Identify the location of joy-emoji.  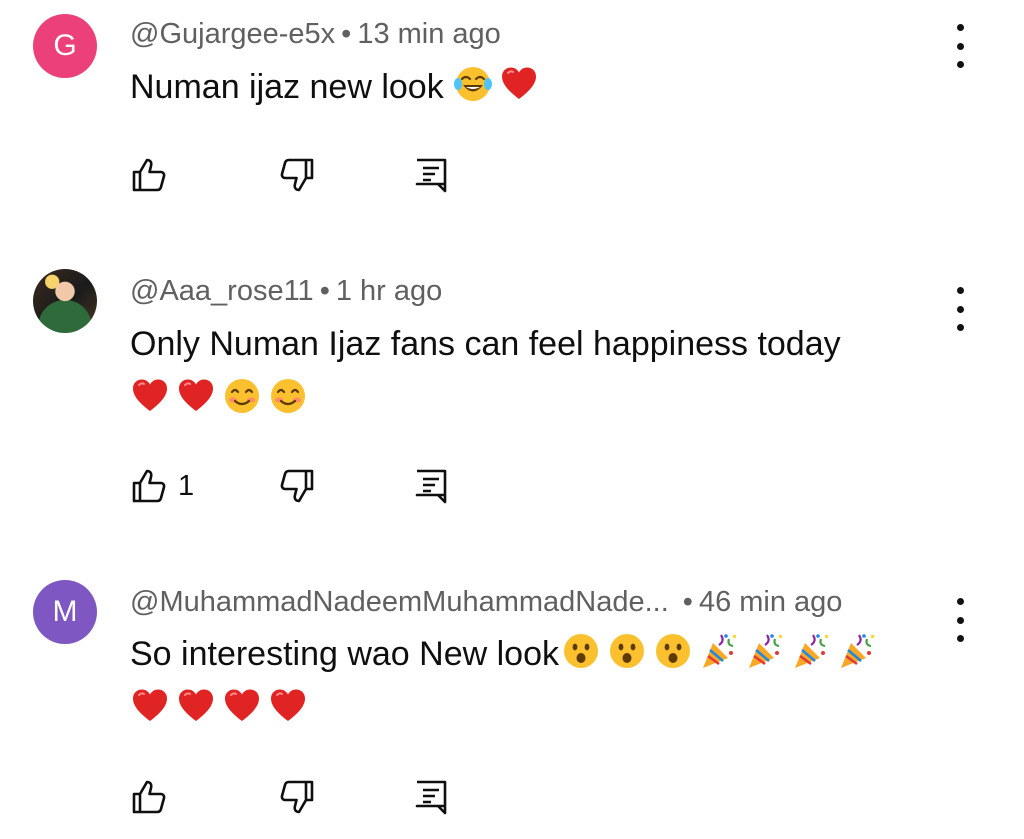
(473, 84).